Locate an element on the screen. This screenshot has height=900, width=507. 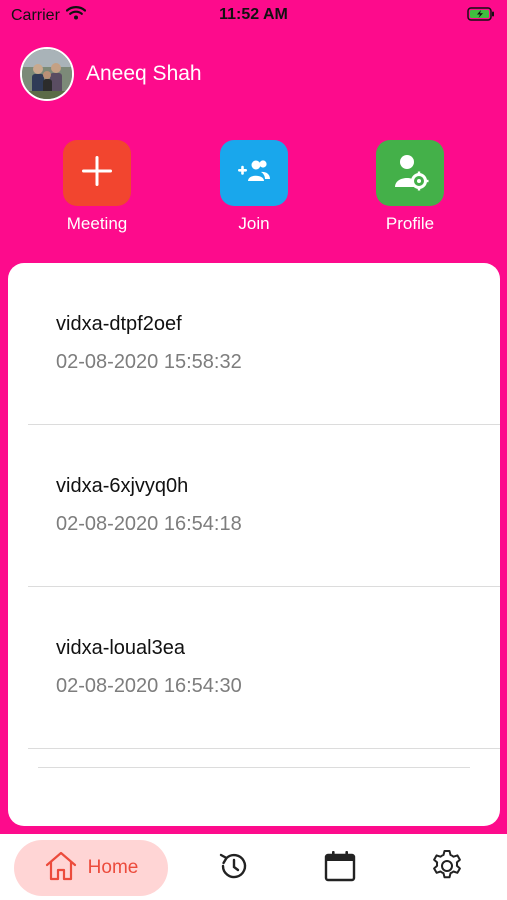
join-action: Join is located at coordinates (254, 187).